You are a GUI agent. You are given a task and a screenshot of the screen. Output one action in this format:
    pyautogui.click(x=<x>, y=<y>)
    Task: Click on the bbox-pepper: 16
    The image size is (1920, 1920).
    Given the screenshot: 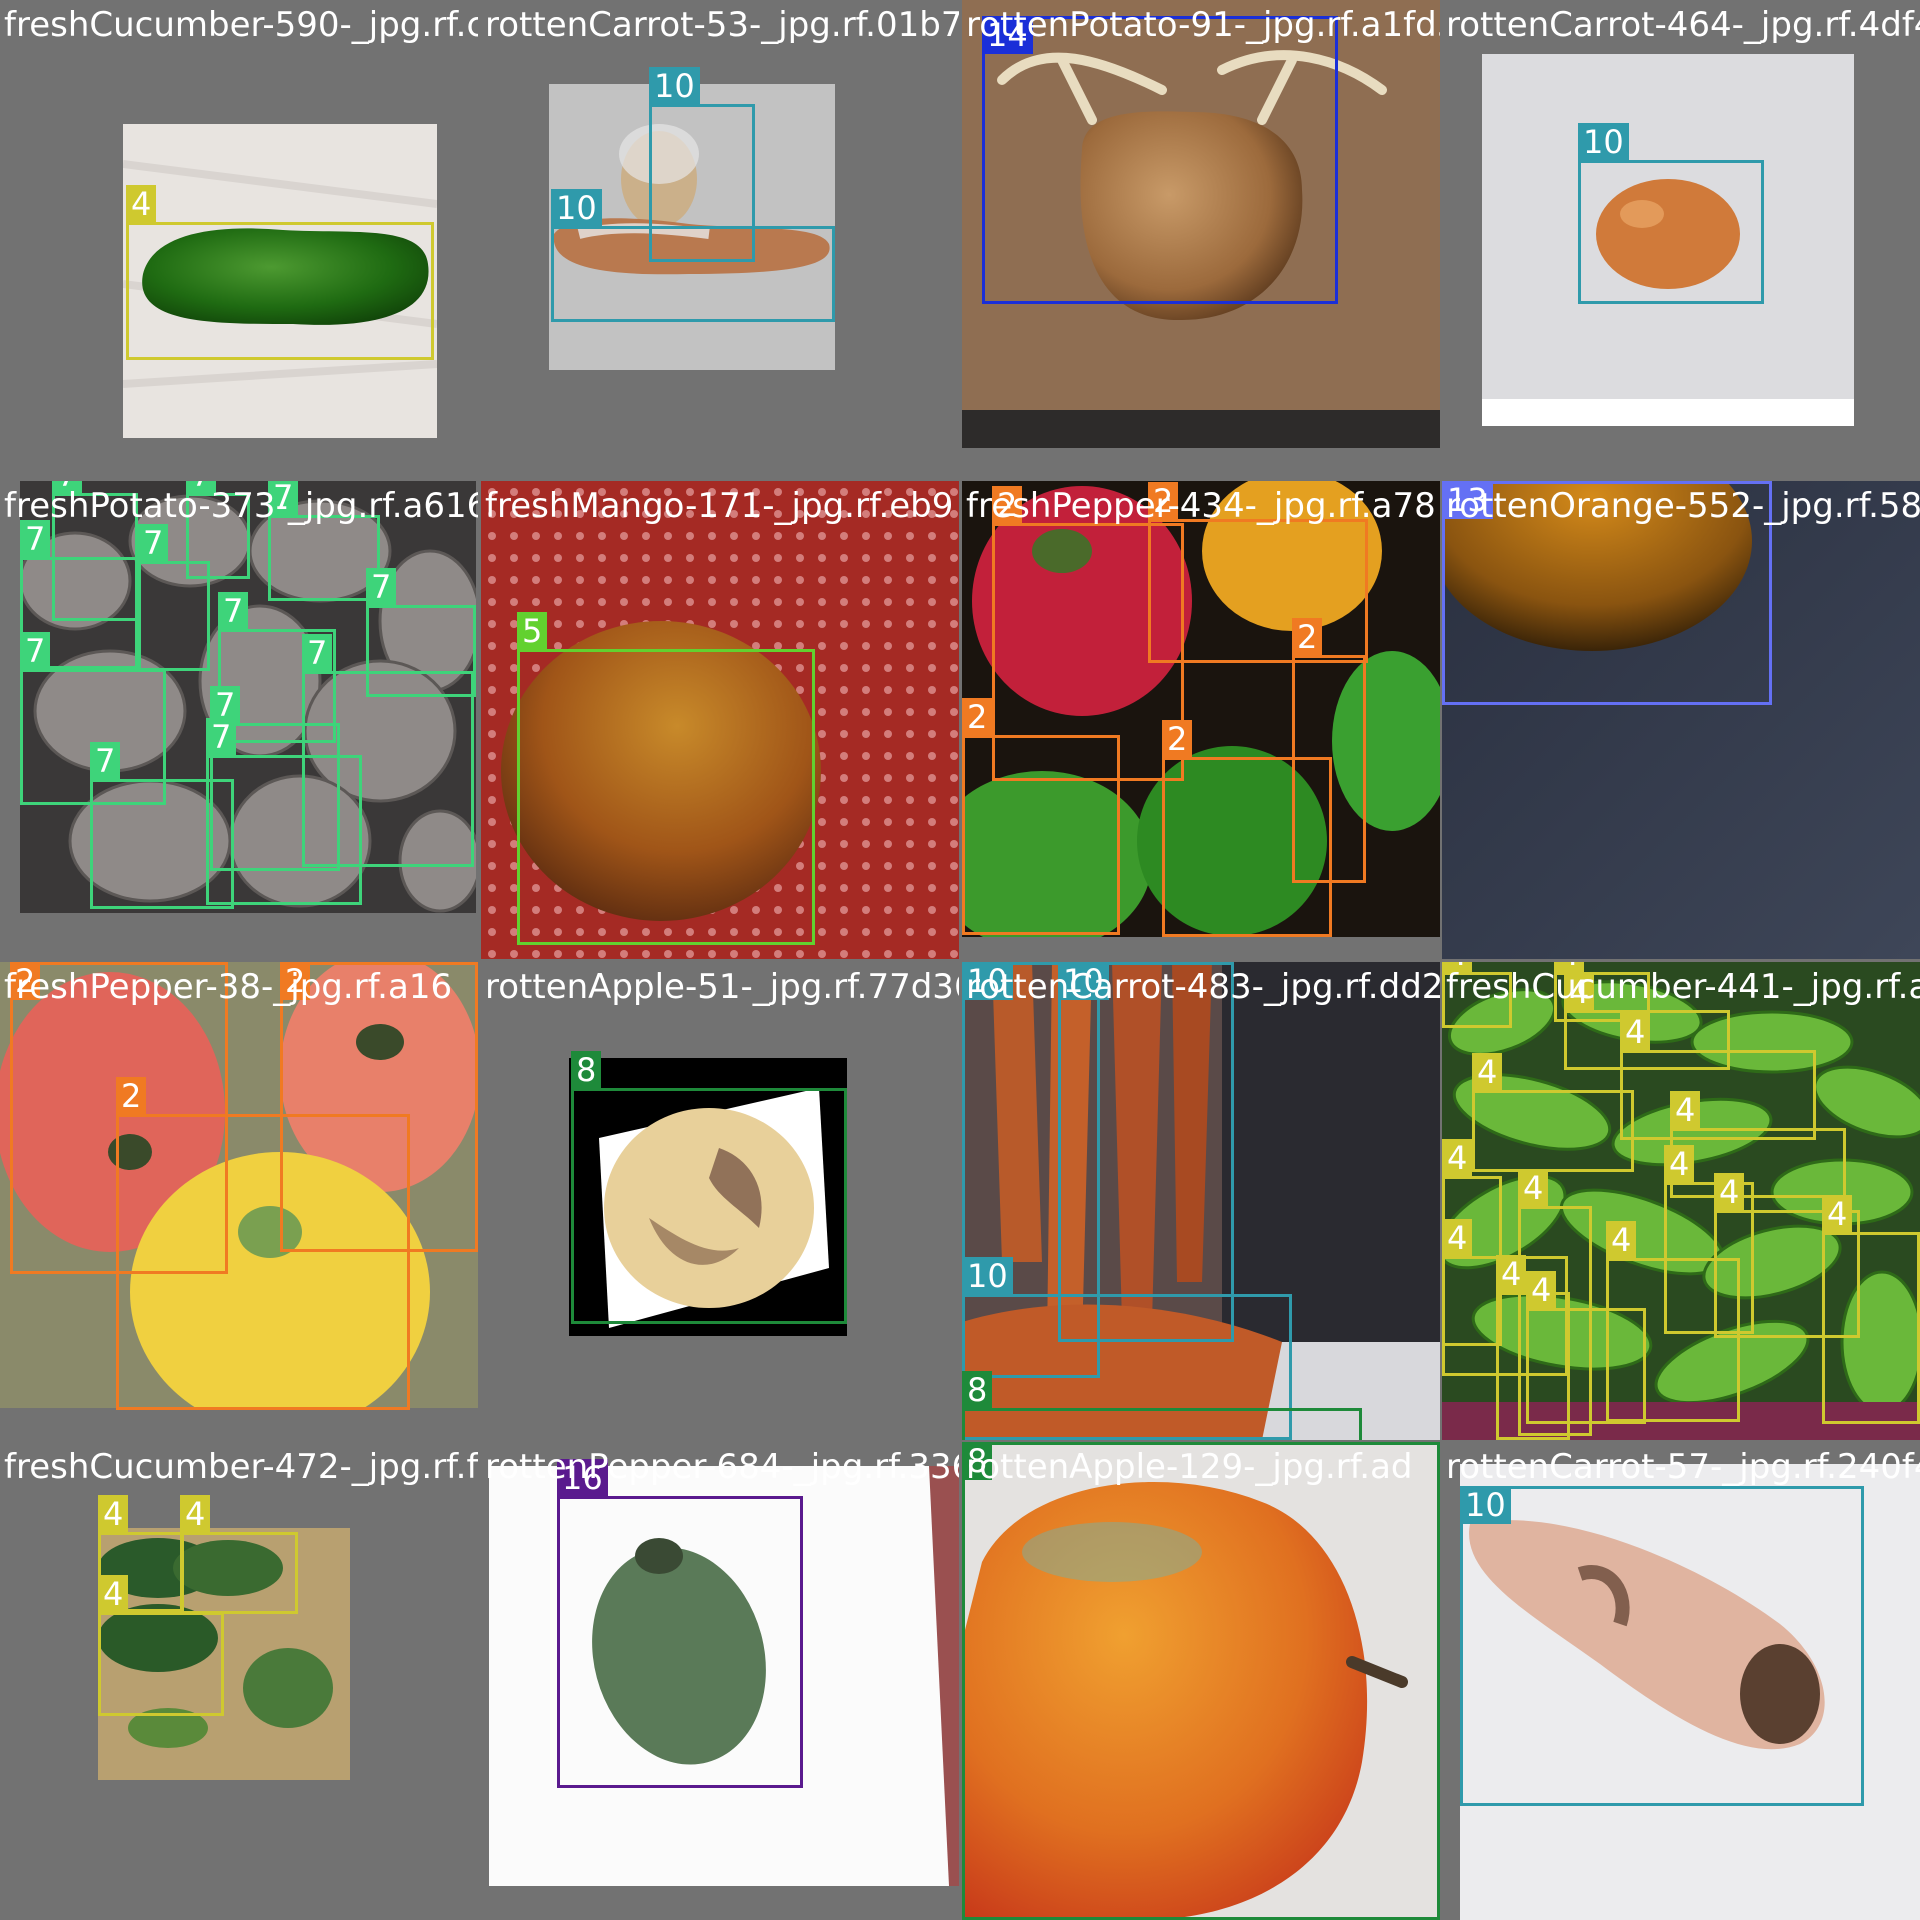 What is the action you would take?
    pyautogui.click(x=680, y=1623)
    